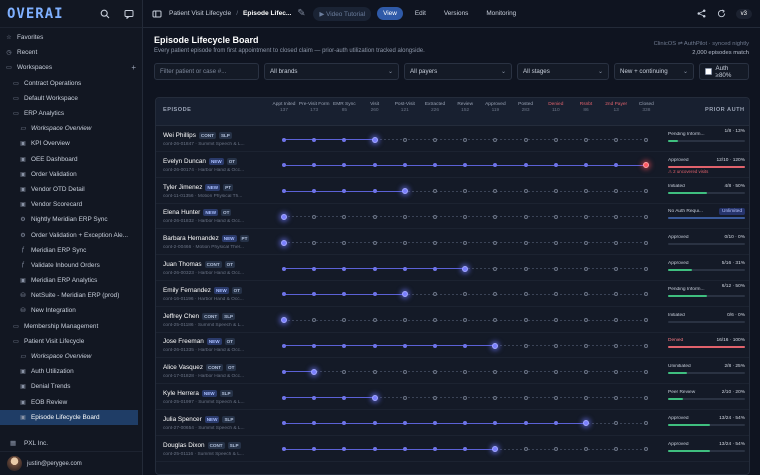  I want to click on sidebar-item: ▣ Denial Trends, so click(71, 386).